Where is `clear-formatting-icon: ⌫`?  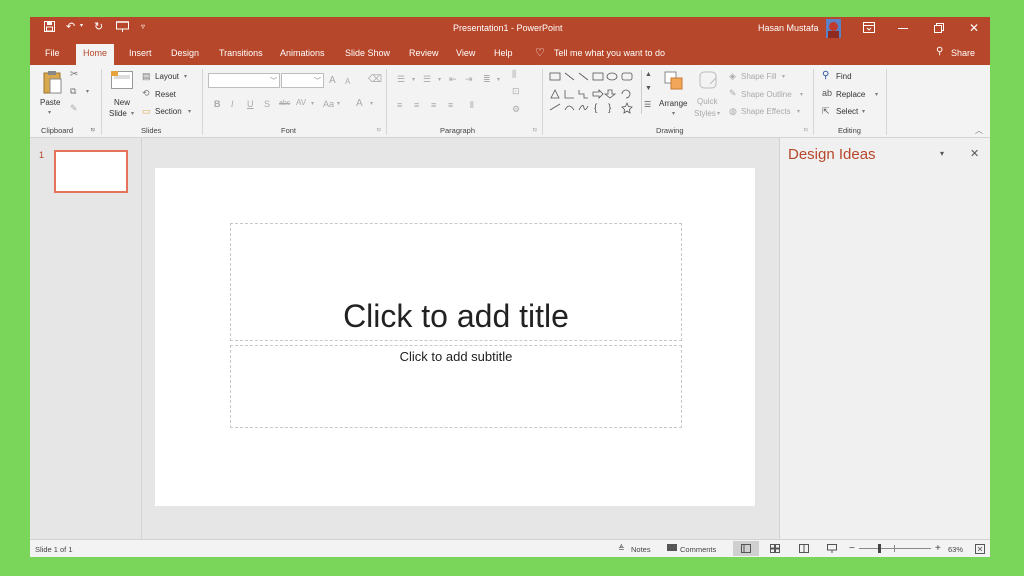 clear-formatting-icon: ⌫ is located at coordinates (375, 80).